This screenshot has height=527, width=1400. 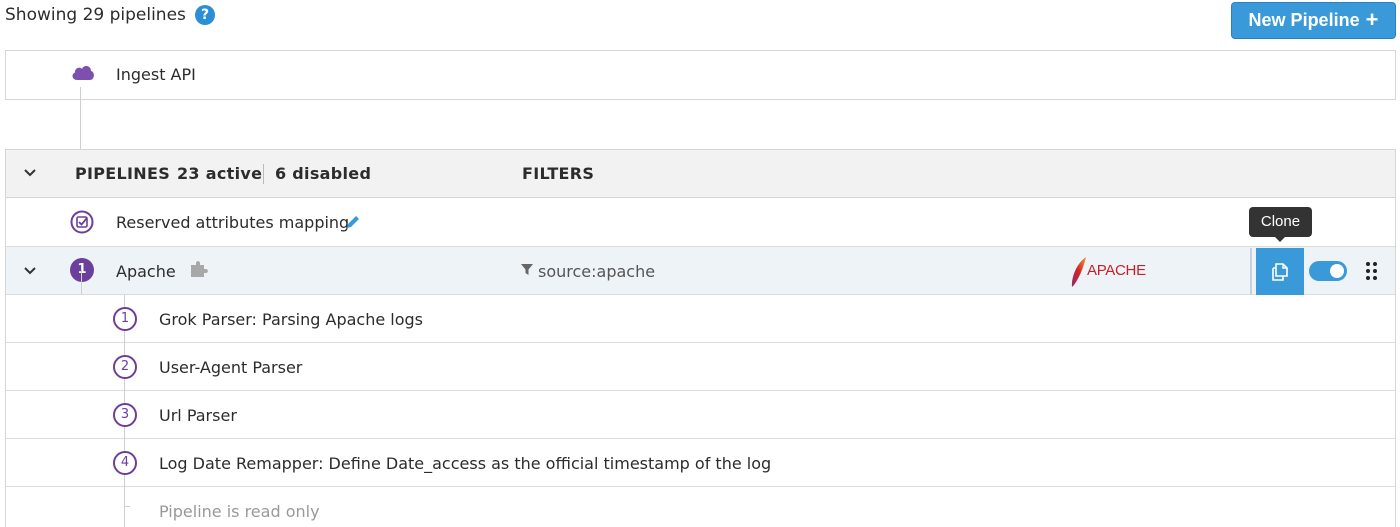 I want to click on ingest-source-label: Ingest API, so click(x=156, y=74).